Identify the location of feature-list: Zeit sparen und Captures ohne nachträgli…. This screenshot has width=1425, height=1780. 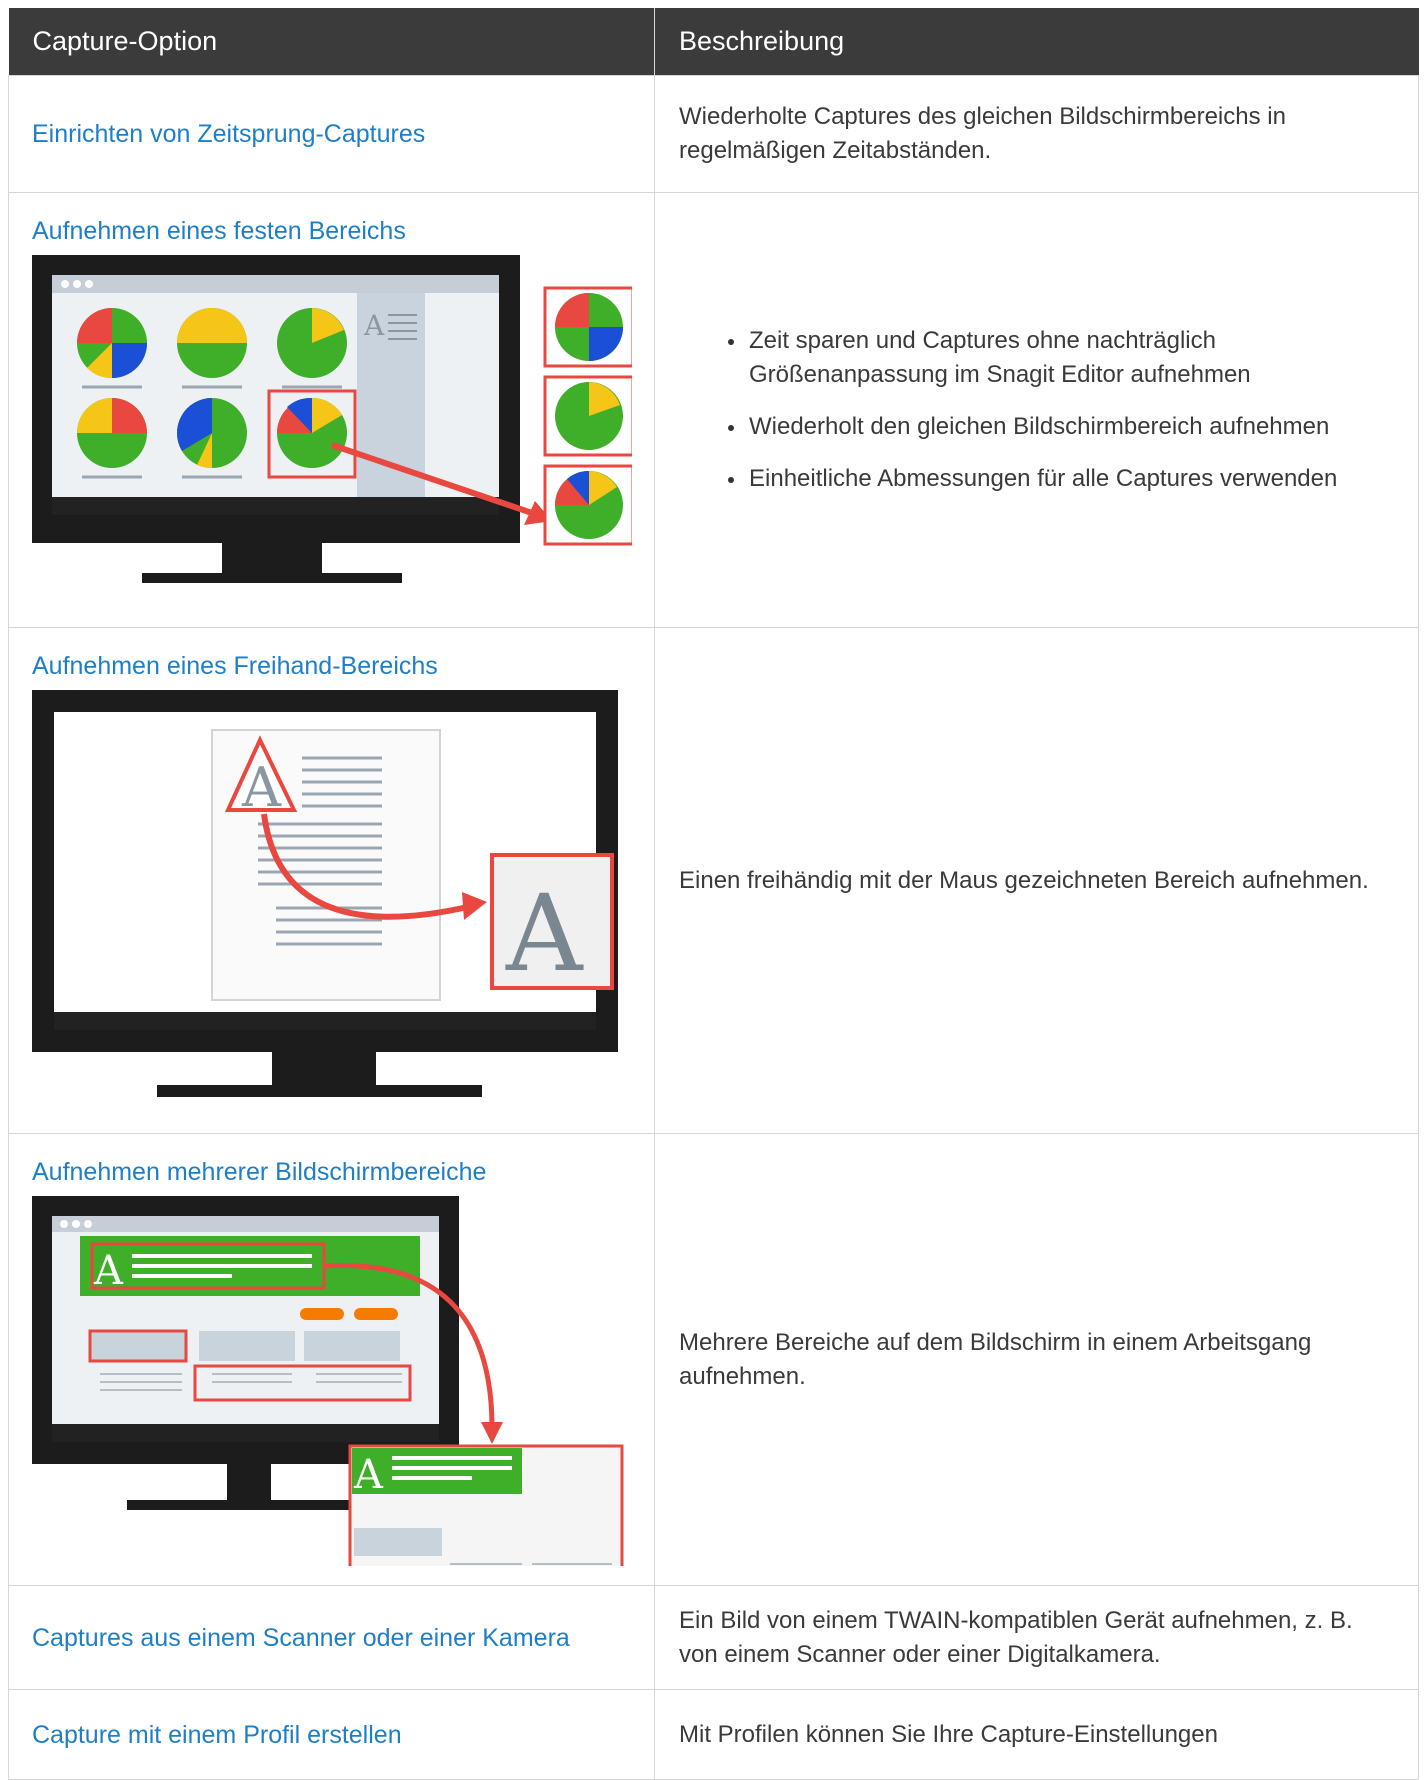
(1036, 410).